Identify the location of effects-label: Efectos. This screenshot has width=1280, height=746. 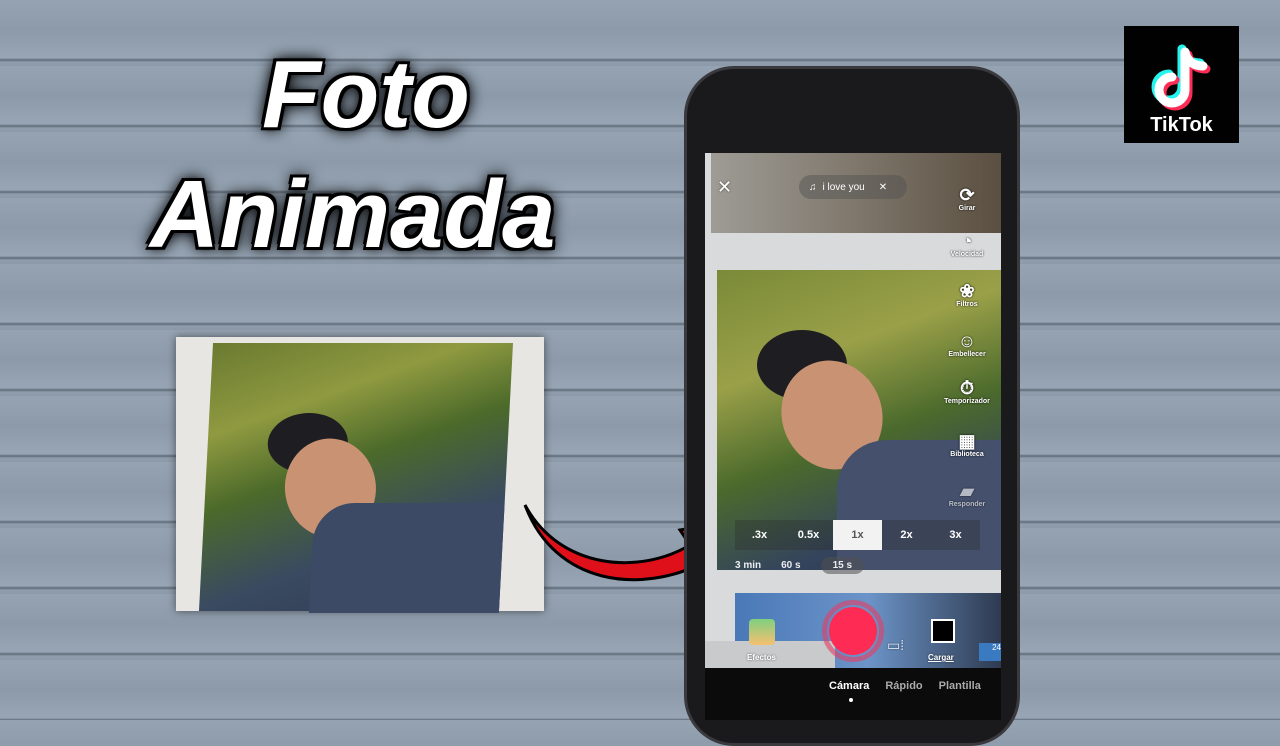
(761, 657).